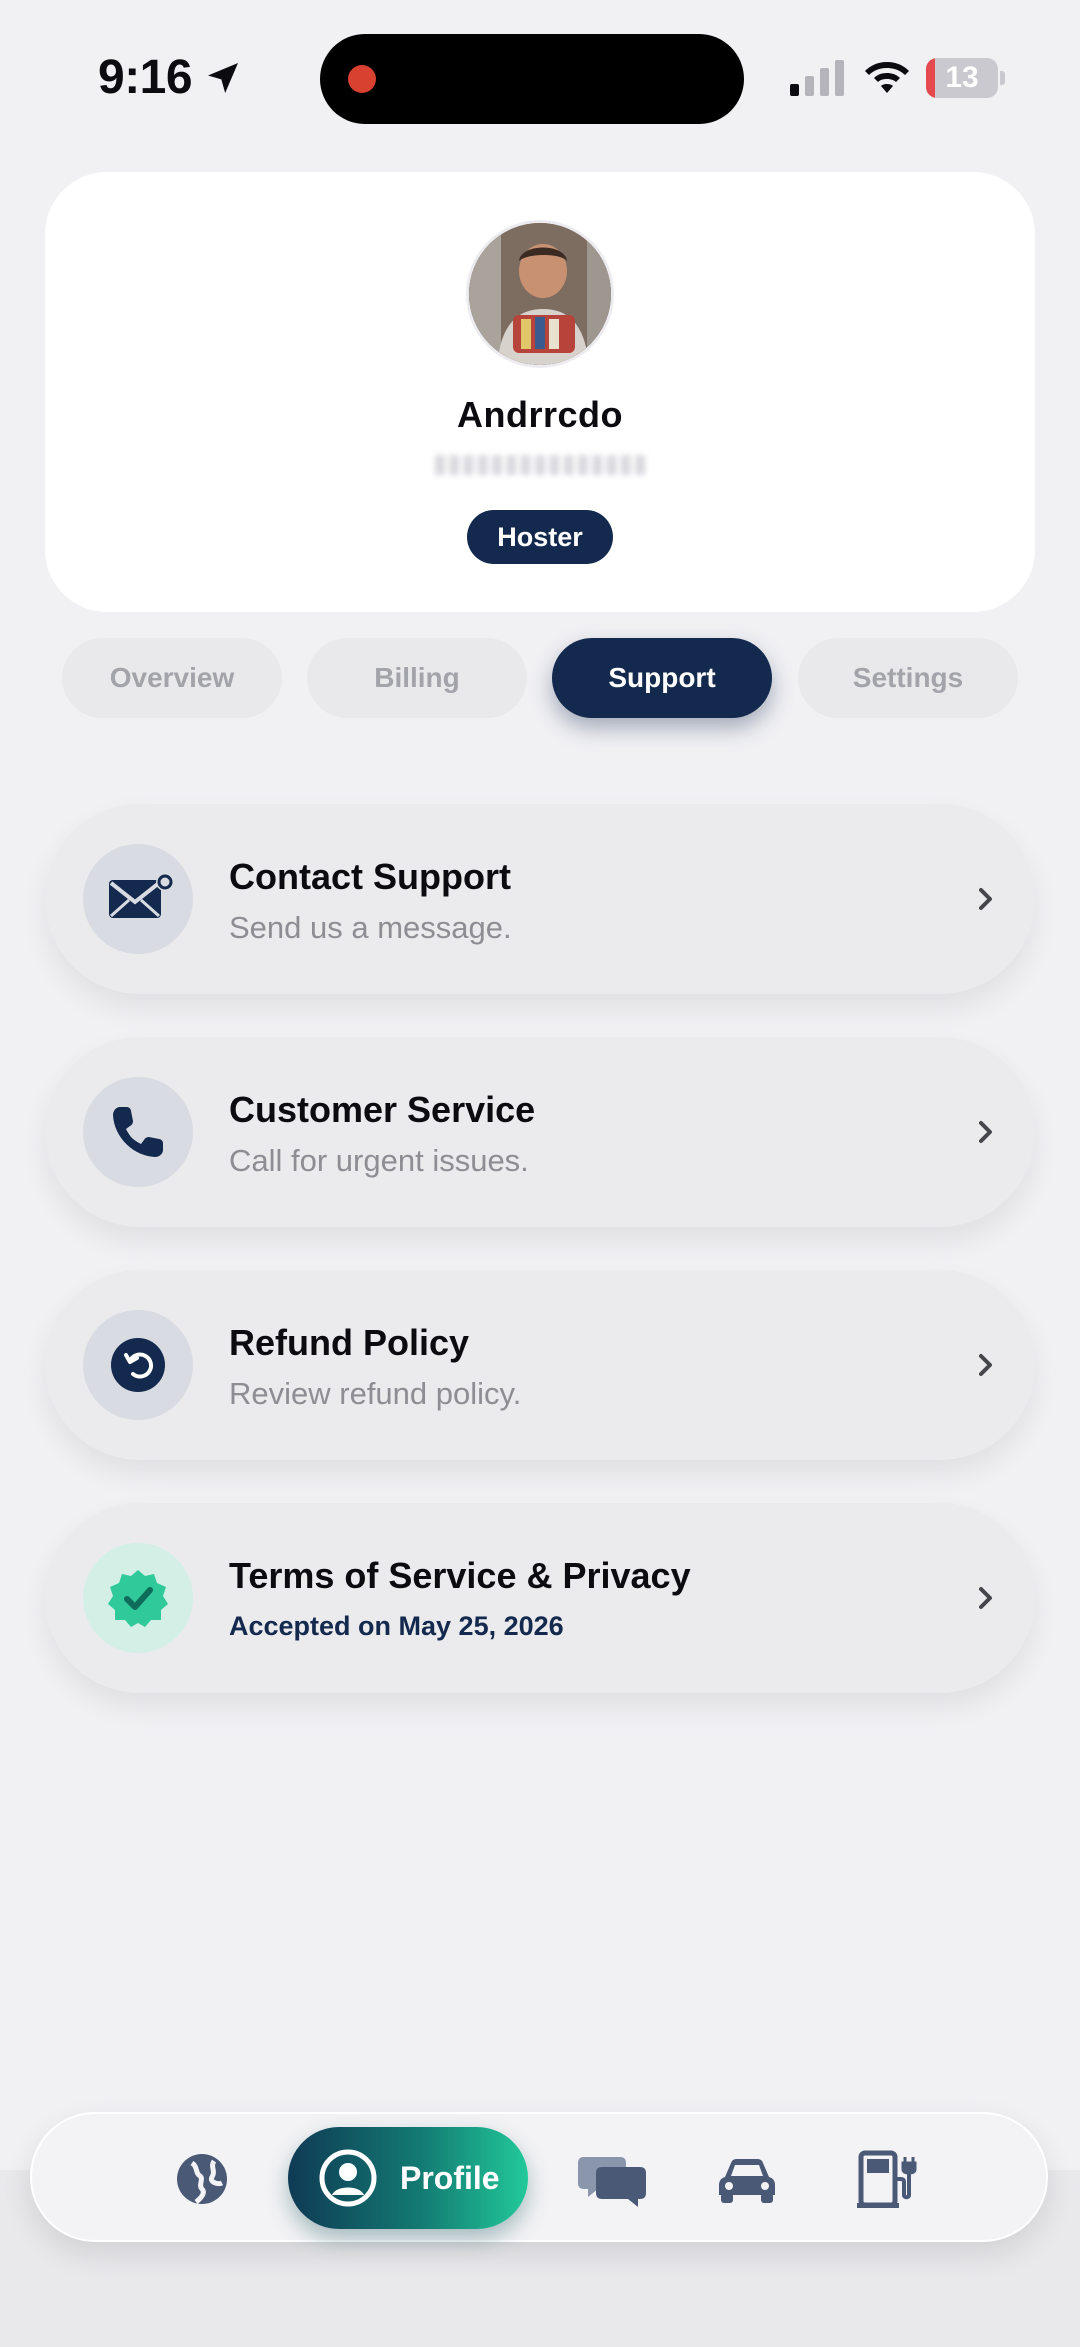 The width and height of the screenshot is (1080, 2347). Describe the element at coordinates (540, 537) in the screenshot. I see `role-badge: Hoster` at that location.